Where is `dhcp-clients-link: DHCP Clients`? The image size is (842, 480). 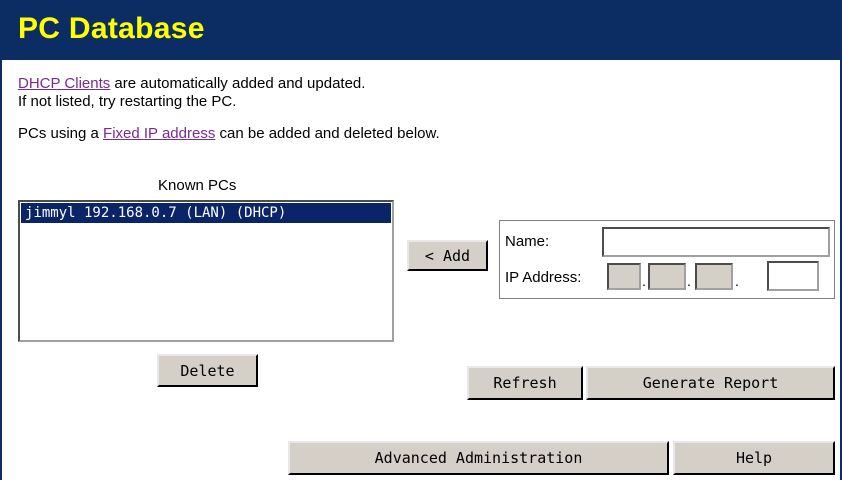
dhcp-clients-link: DHCP Clients is located at coordinates (64, 83).